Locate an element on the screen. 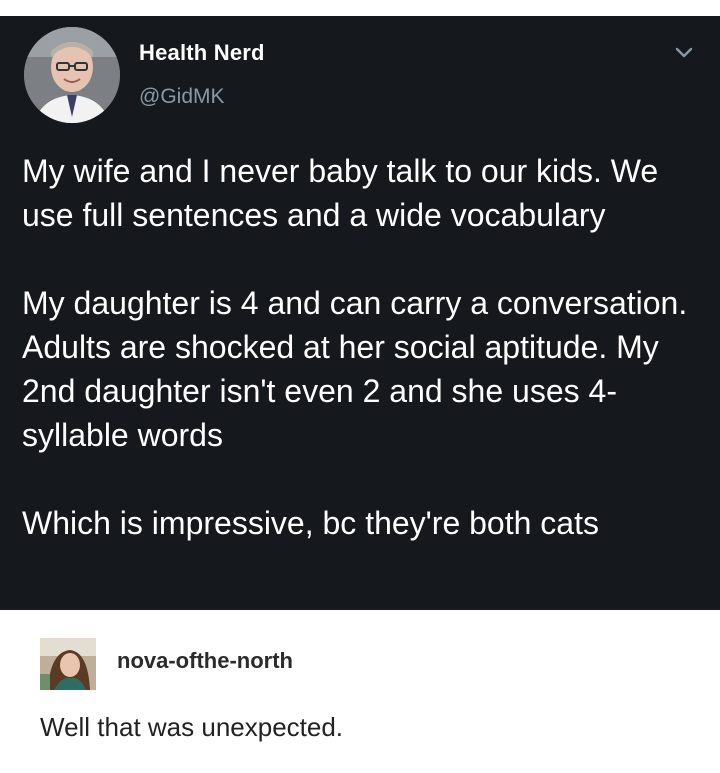 Image resolution: width=720 pixels, height=773 pixels. reply-avatar-photo is located at coordinates (68, 664).